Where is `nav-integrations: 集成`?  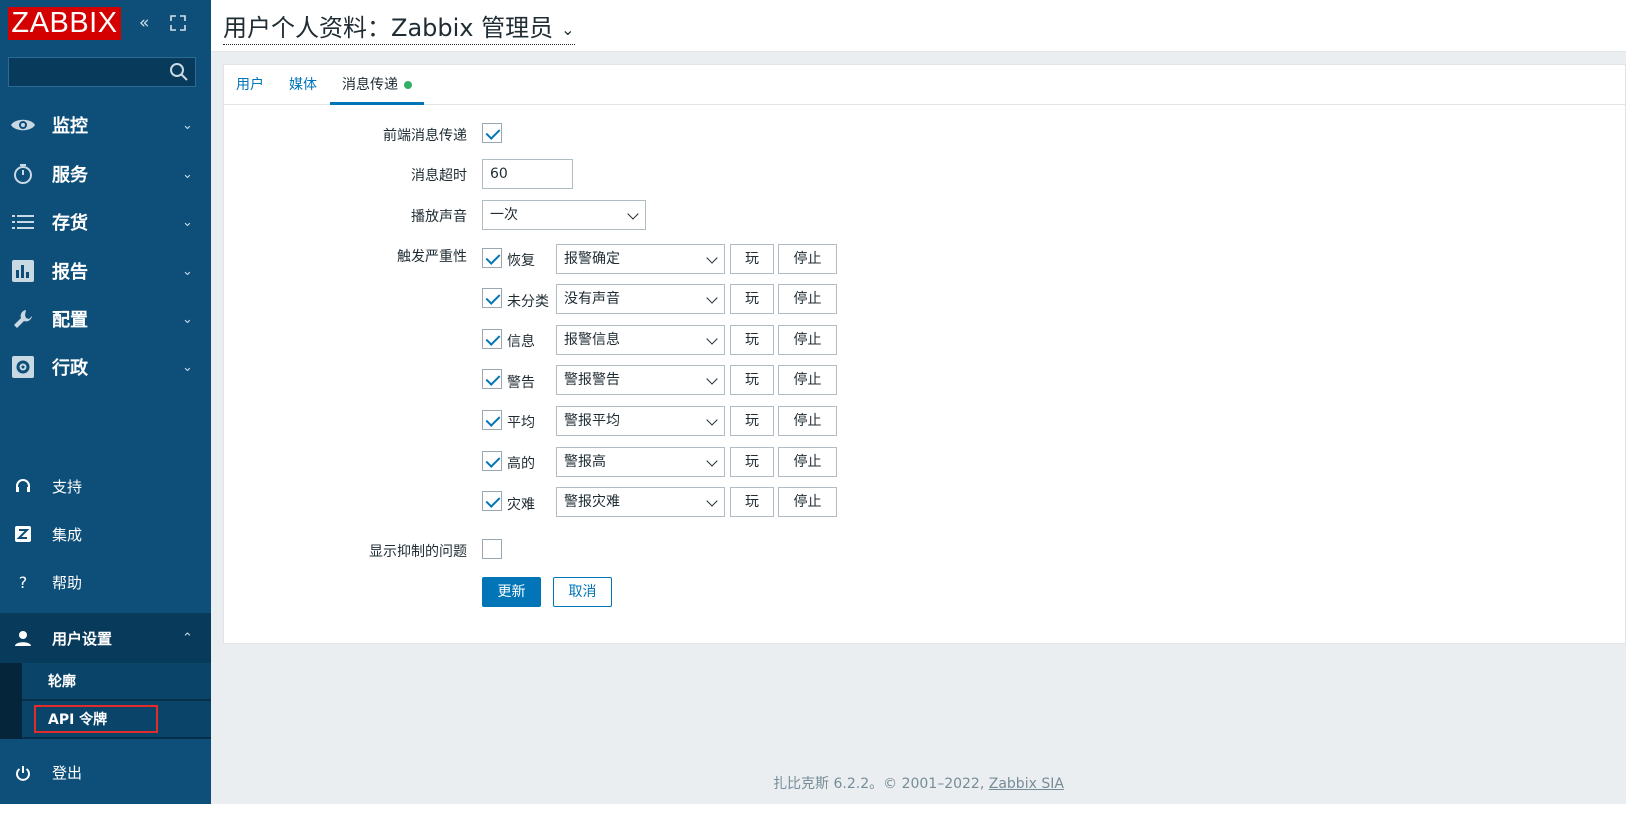 nav-integrations: 集成 is located at coordinates (105, 534).